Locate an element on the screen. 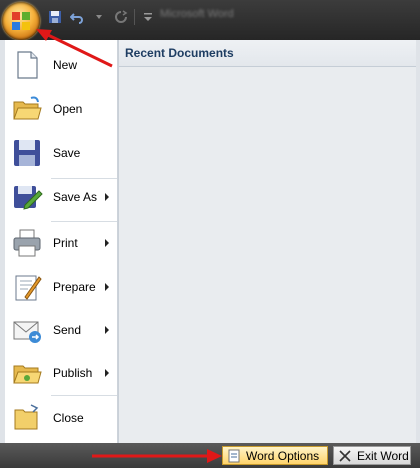 The height and width of the screenshot is (468, 420). qat-separator is located at coordinates (134, 17).